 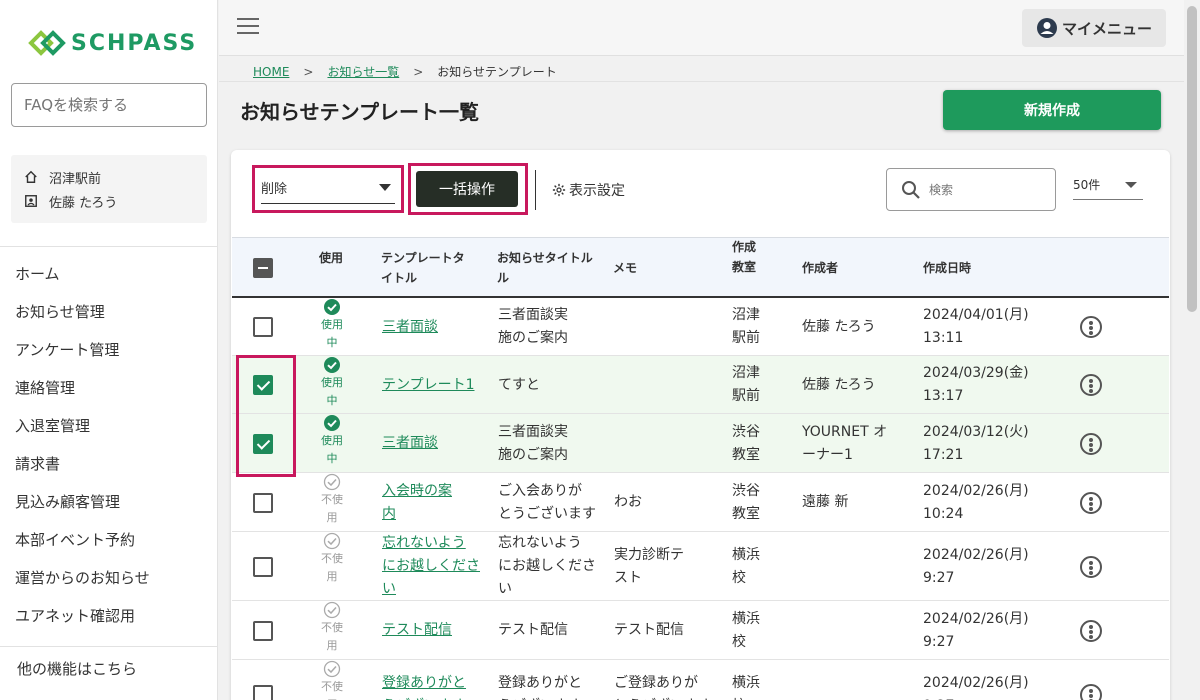 I want to click on table-row: 不使用 テスト配信 テスト配信 テスト配信 横浜校 2024/02/26(月) 9:27, so click(x=700, y=630).